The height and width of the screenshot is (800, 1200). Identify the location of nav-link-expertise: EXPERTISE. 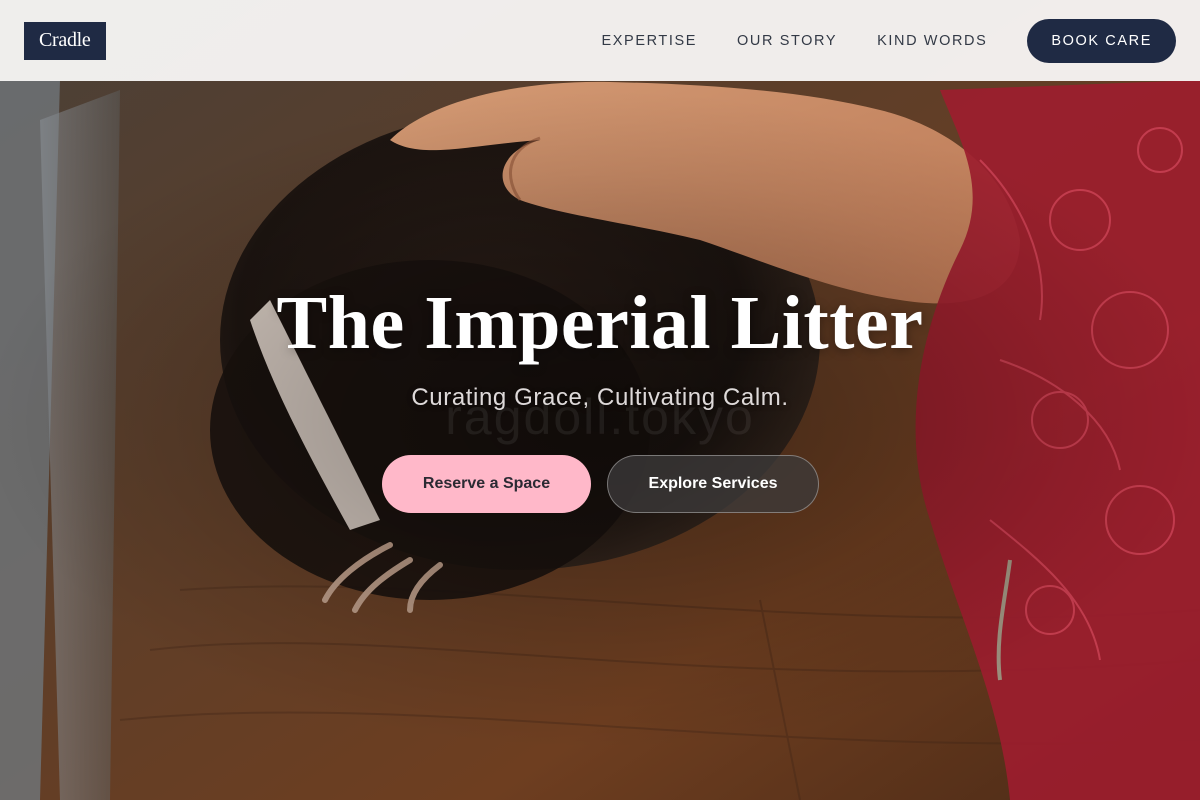
(650, 41).